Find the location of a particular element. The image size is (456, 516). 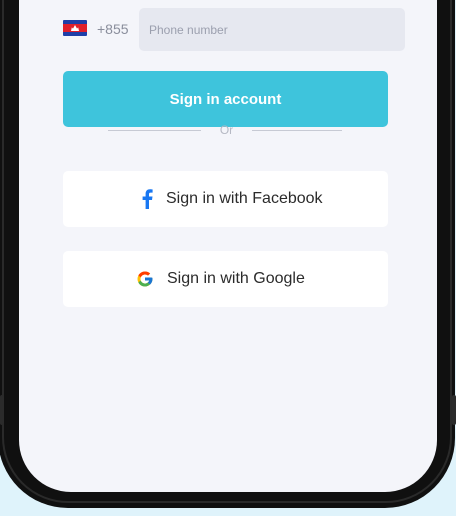

google-icon is located at coordinates (145, 279).